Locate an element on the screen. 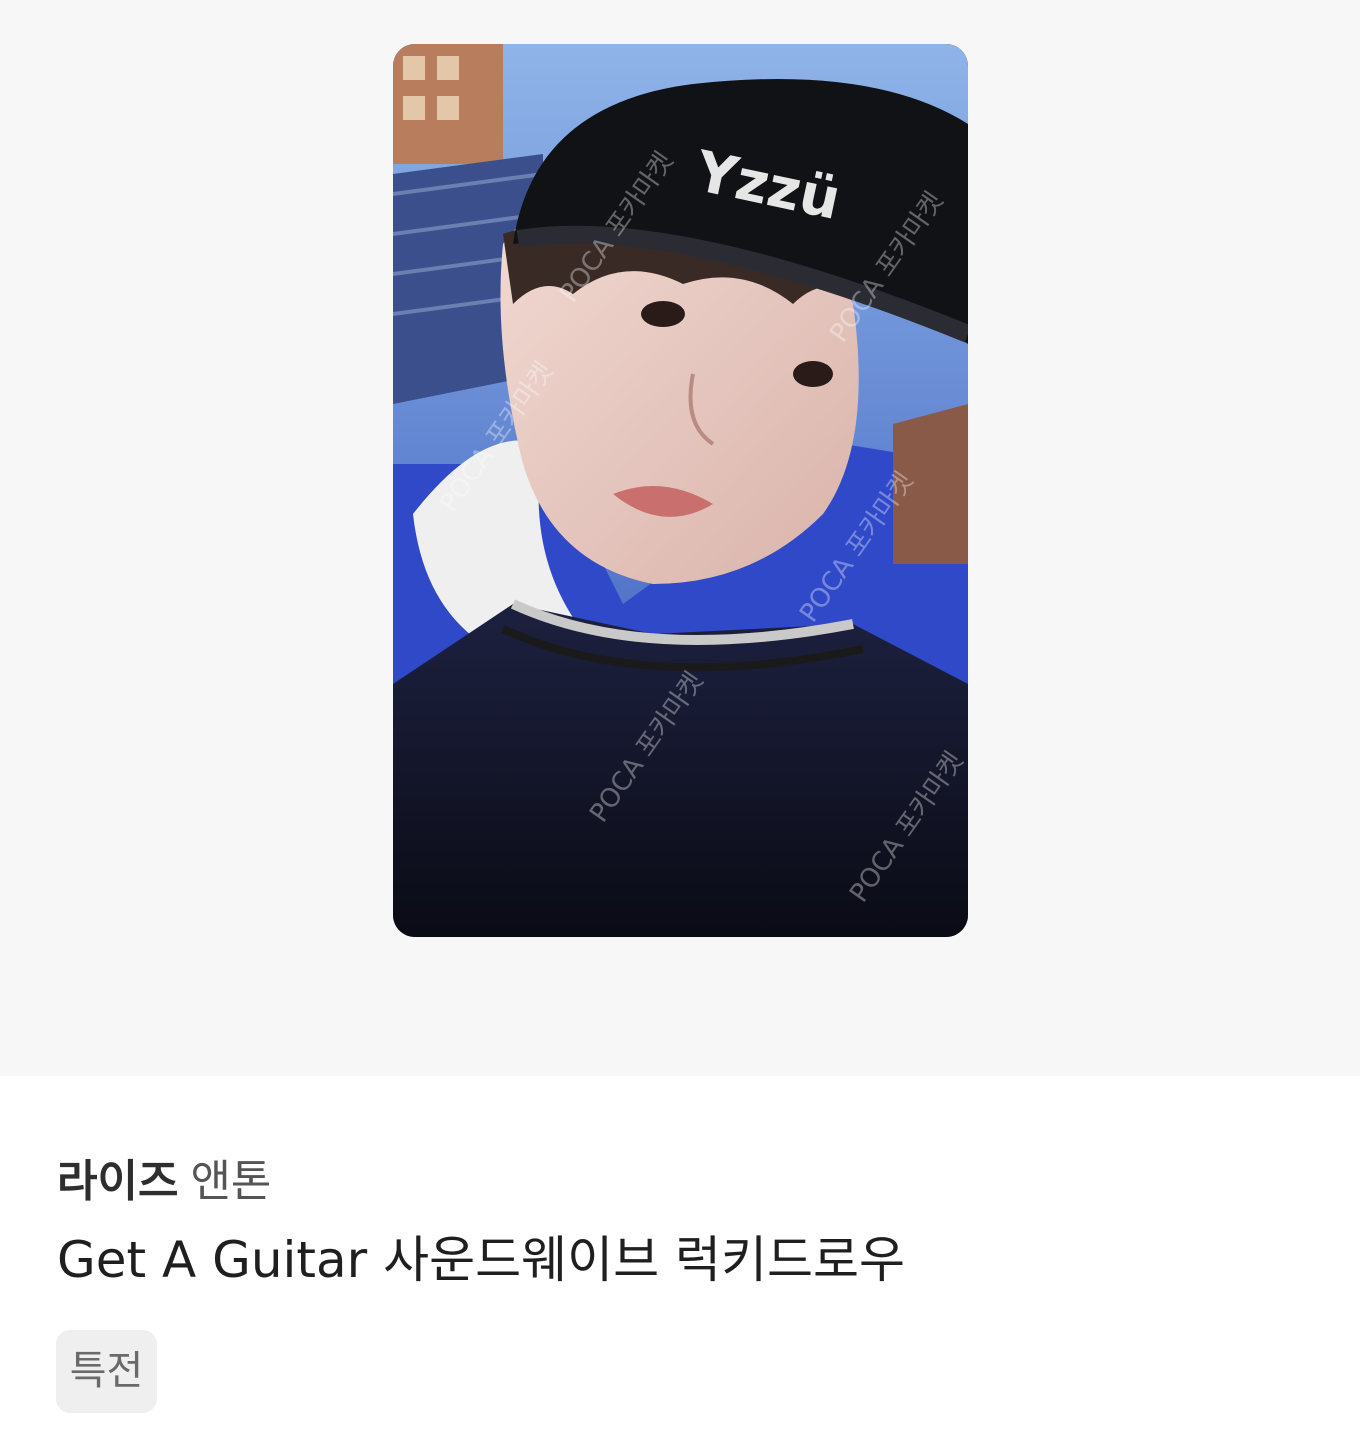  artist-line: 라이즈 앤톤 is located at coordinates (164, 1182).